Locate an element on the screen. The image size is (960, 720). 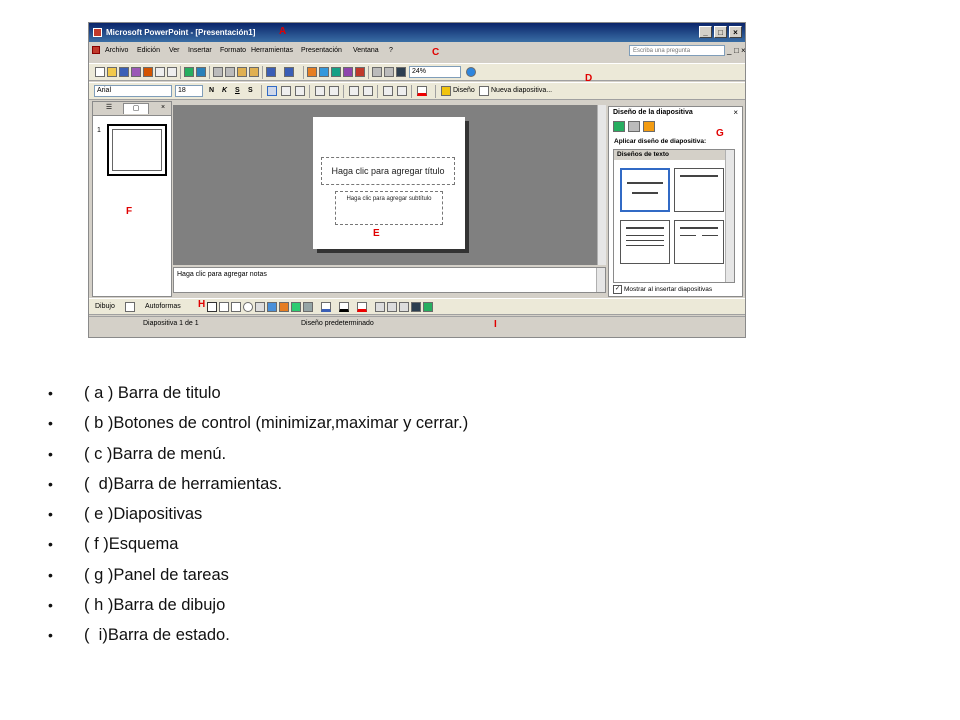
pane-close-icon: × is located at coordinates (163, 108).